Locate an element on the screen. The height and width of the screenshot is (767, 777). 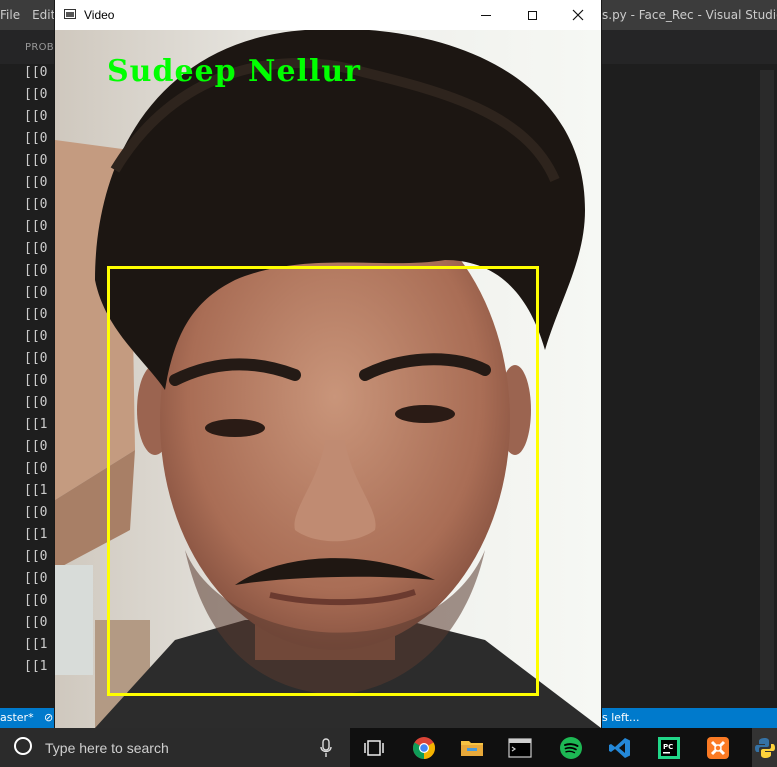
video-titlebar: Video is located at coordinates (328, 15).